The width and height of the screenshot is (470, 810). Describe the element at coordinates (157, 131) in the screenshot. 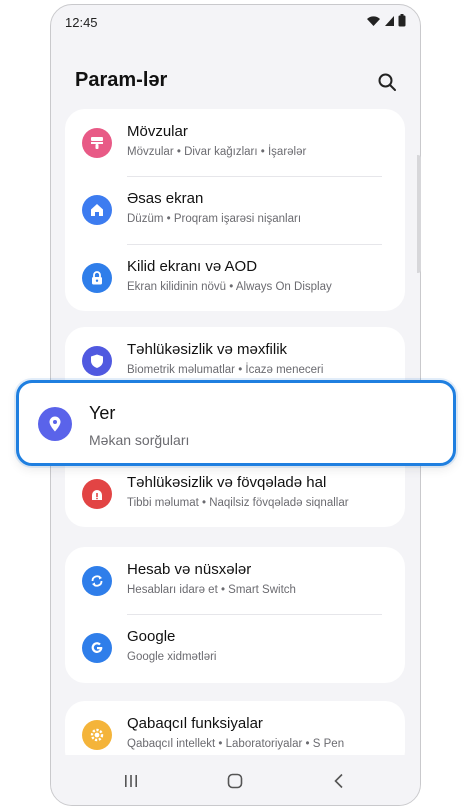

I see `item-title: Mövzular` at that location.